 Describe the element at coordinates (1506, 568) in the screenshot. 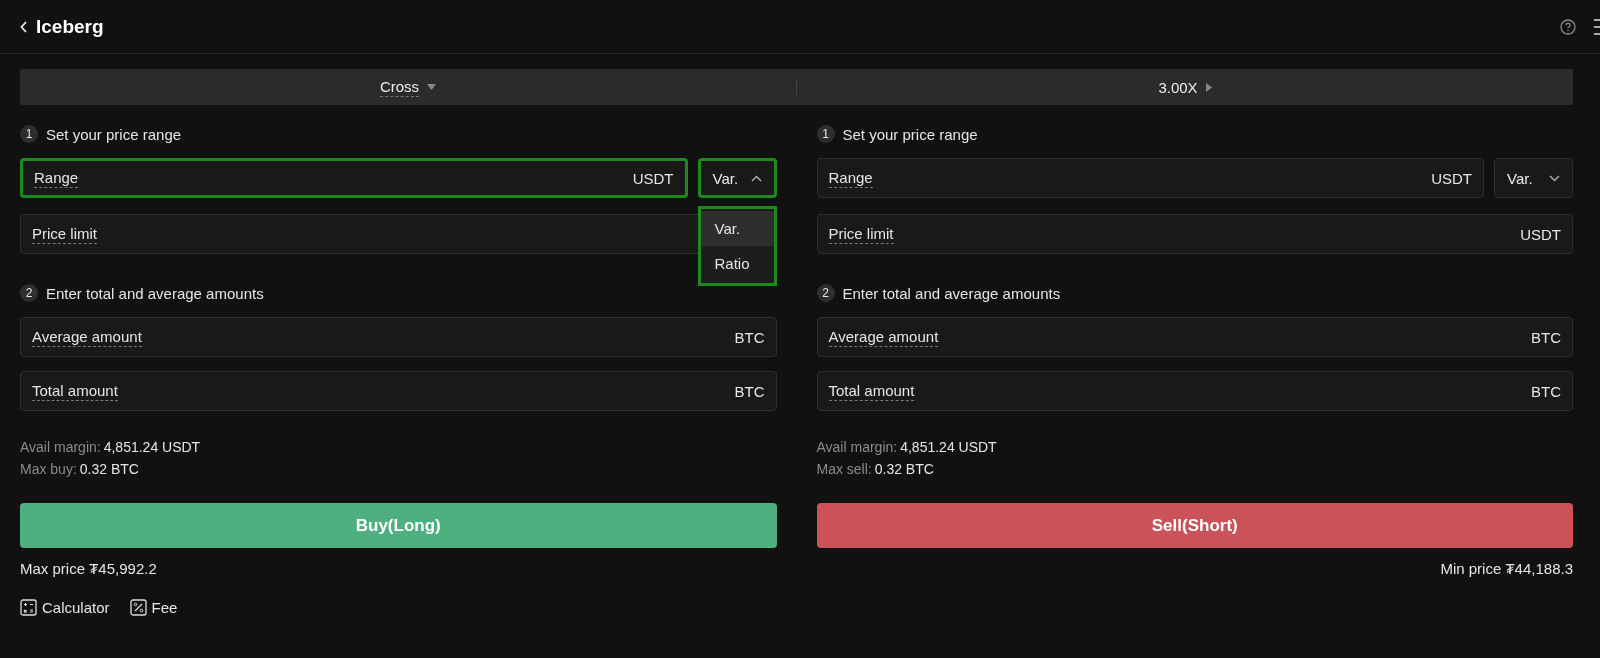

I see `price-note: Min price ₮44,188.3` at that location.